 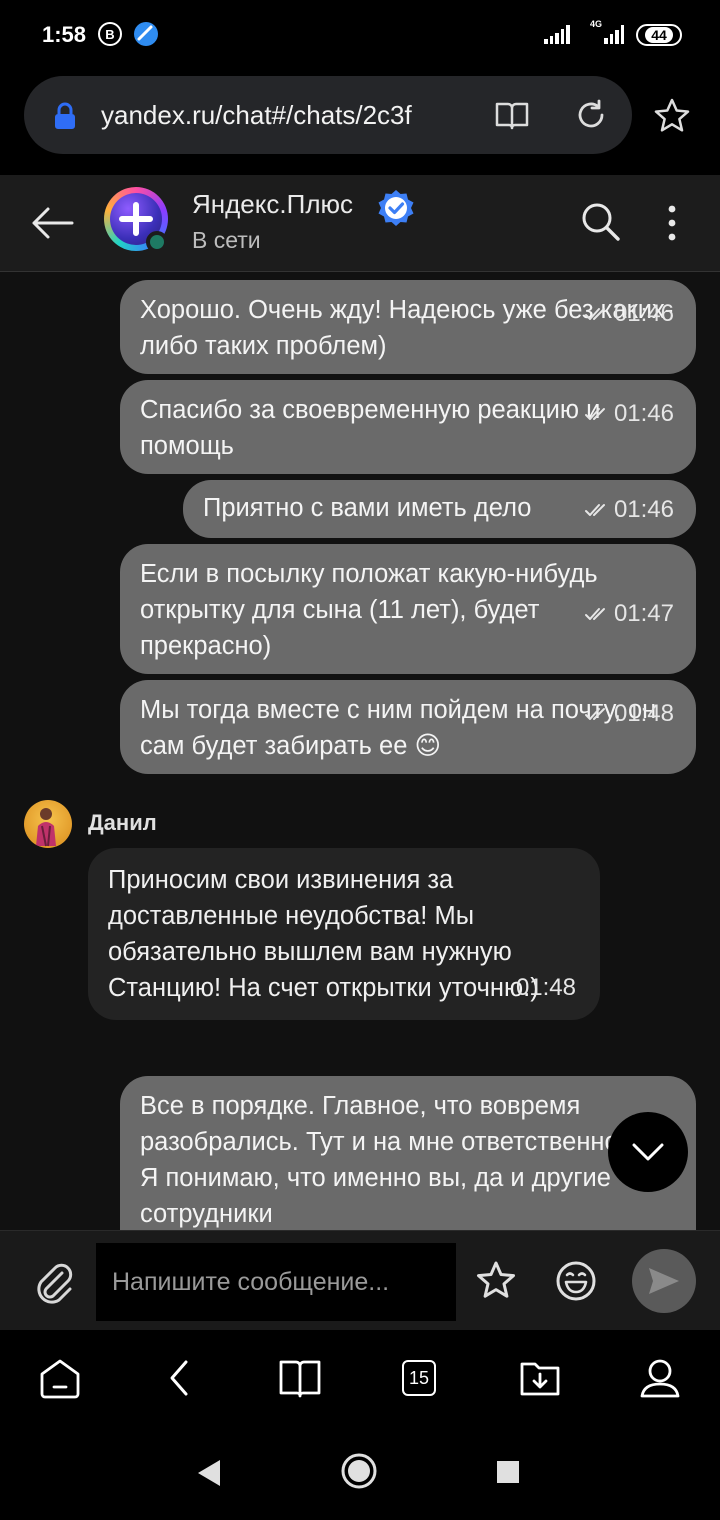 I want to click on system-home-icon, so click(x=359, y=1471).